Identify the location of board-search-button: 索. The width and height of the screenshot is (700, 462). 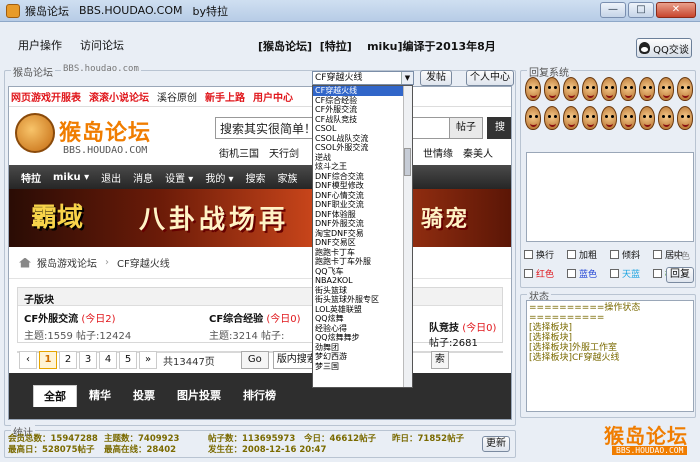
(439, 360).